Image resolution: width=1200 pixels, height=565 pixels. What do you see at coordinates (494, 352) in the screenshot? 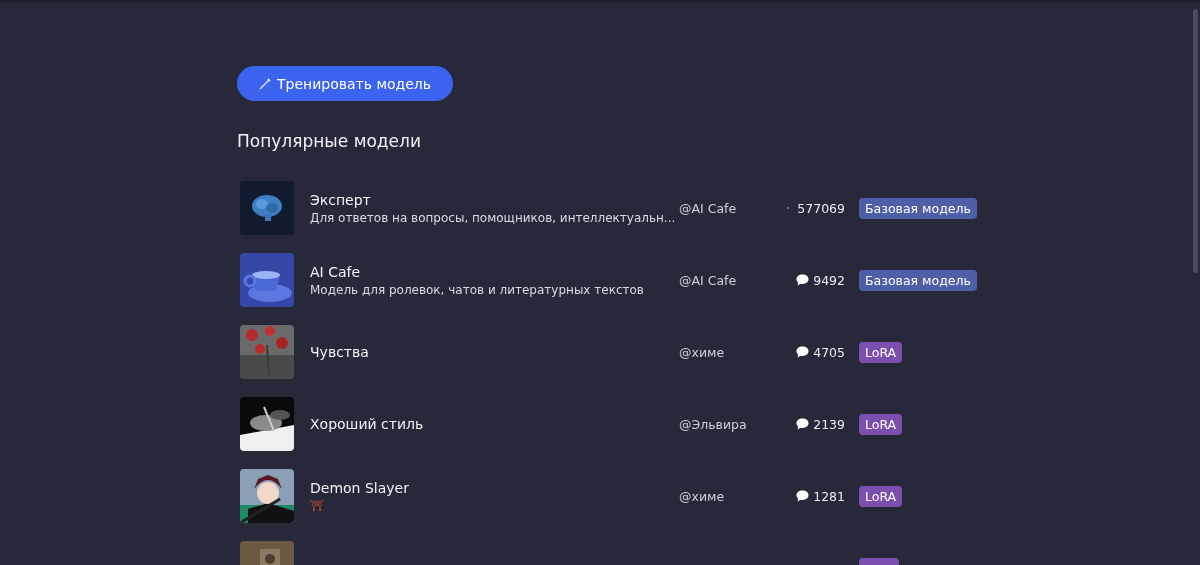
I see `model-name: Чувства` at bounding box center [494, 352].